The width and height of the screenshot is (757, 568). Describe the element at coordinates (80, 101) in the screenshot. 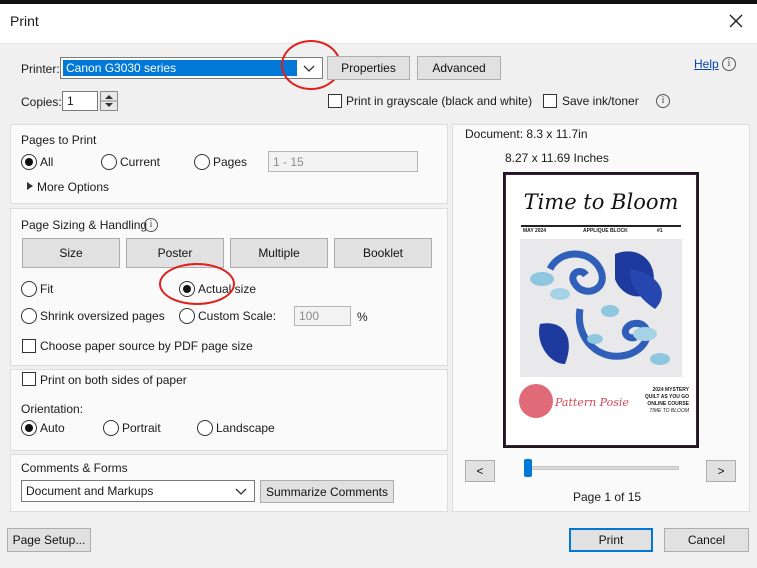

I see `copies-input: 1` at that location.